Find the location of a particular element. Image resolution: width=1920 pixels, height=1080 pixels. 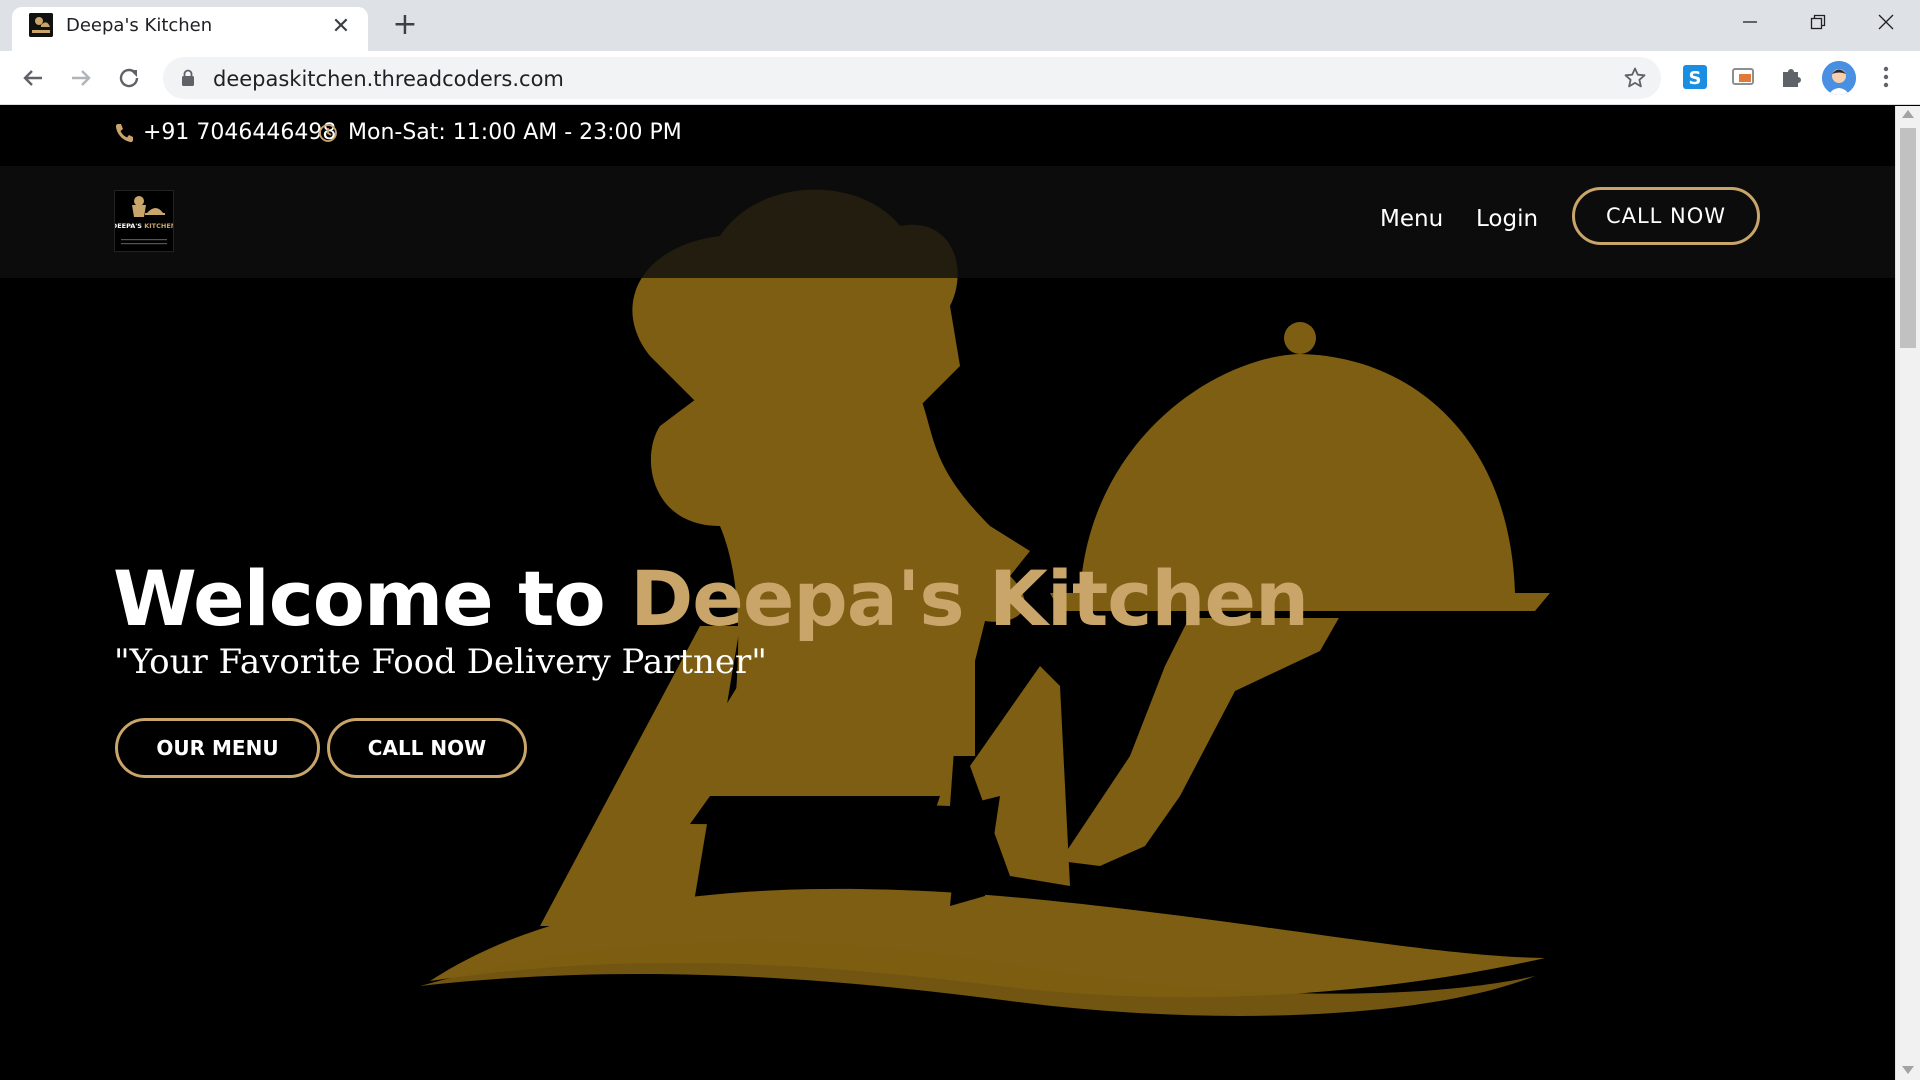

tab-close-icon: ✕ is located at coordinates (341, 26).